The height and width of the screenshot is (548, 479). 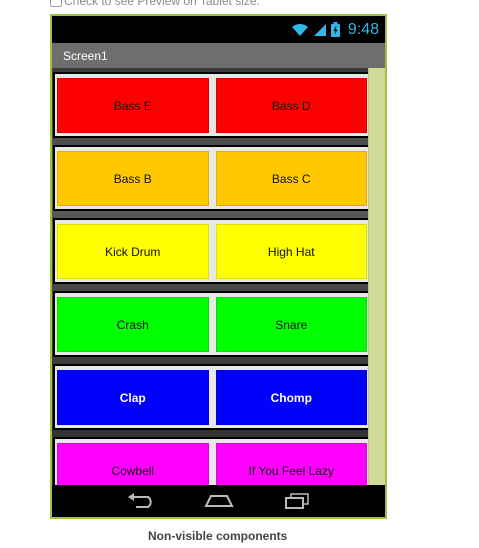 What do you see at coordinates (212, 251) in the screenshot?
I see `button-row: Kick Drum High Hat` at bounding box center [212, 251].